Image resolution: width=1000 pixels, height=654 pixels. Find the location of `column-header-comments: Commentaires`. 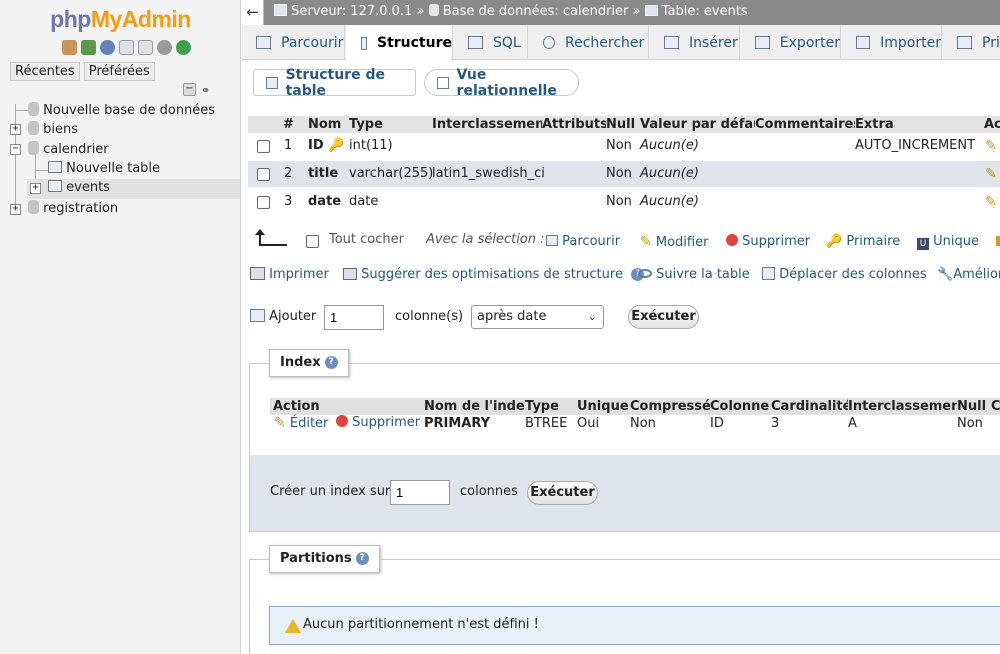

column-header-comments: Commentaires is located at coordinates (808, 124).